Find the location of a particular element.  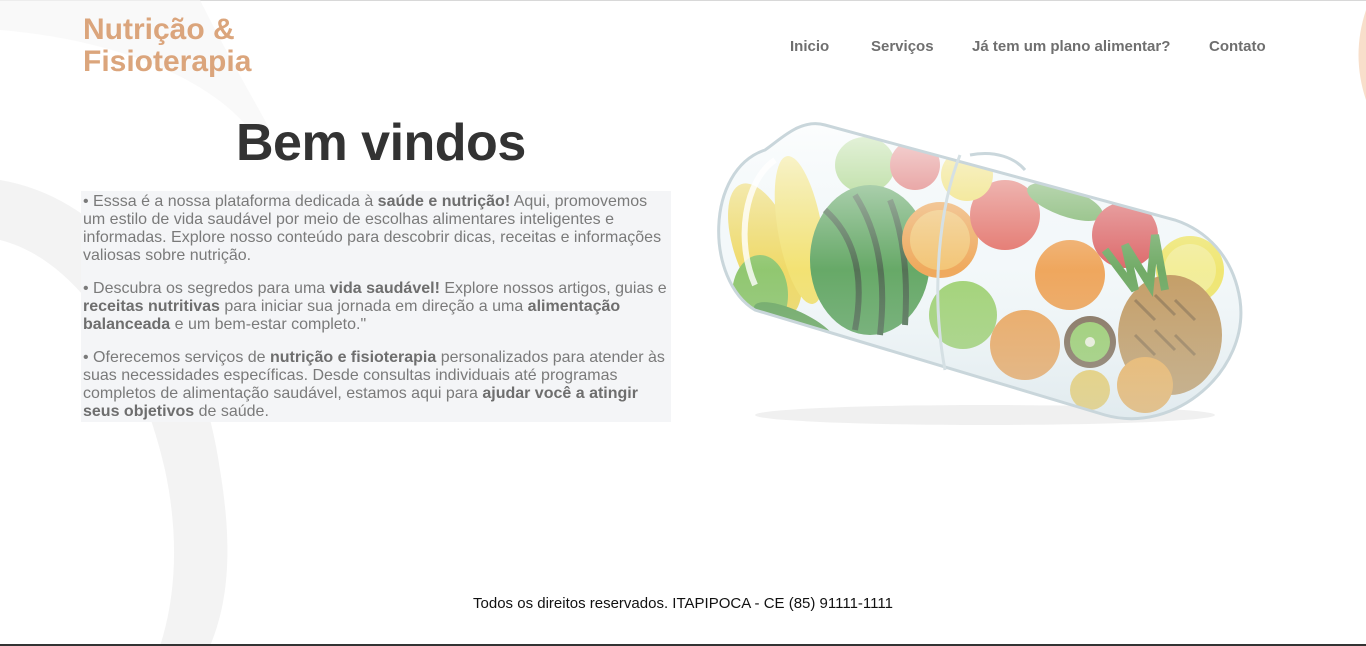

paragraph-text: • Esssa é a nossa plataforma dedicada à is located at coordinates (230, 201).